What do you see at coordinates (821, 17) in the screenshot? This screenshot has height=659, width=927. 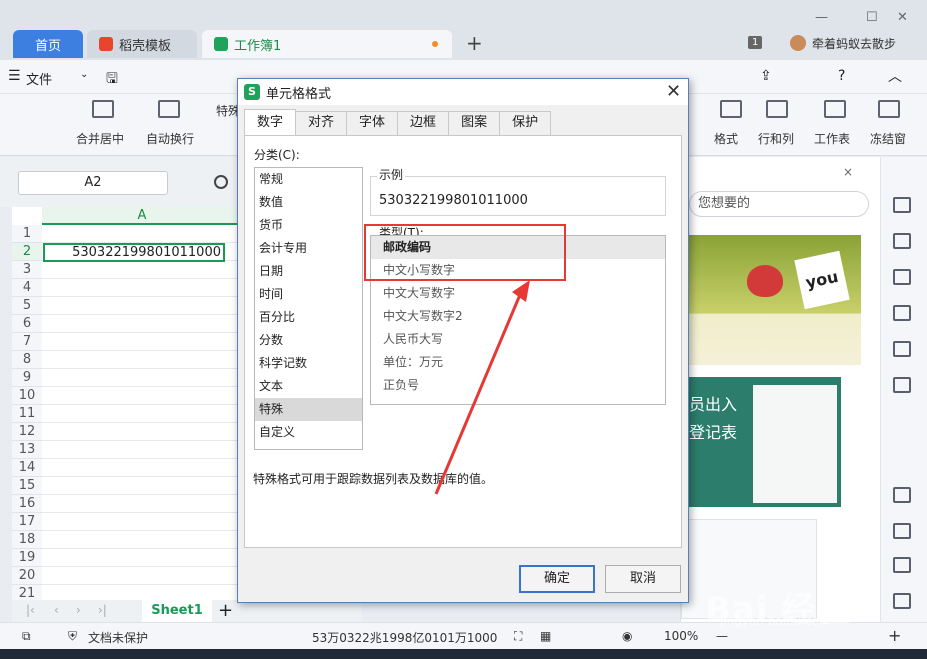 I see `minimize-icon: —` at bounding box center [821, 17].